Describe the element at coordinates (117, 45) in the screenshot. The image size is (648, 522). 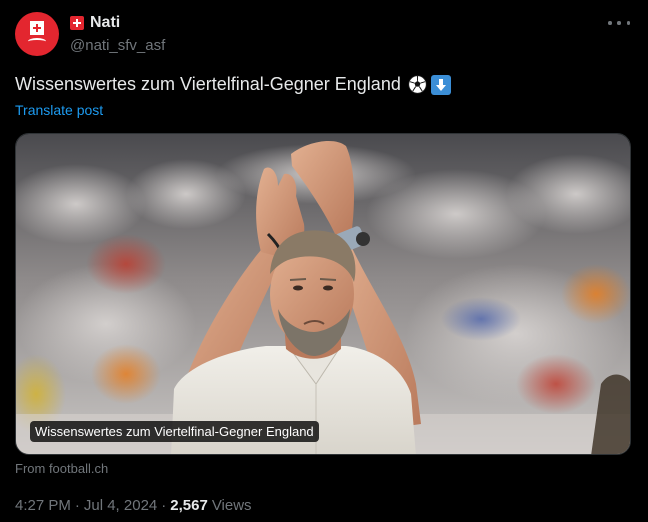
I see `author-handle: @nati_sfv_asf` at that location.